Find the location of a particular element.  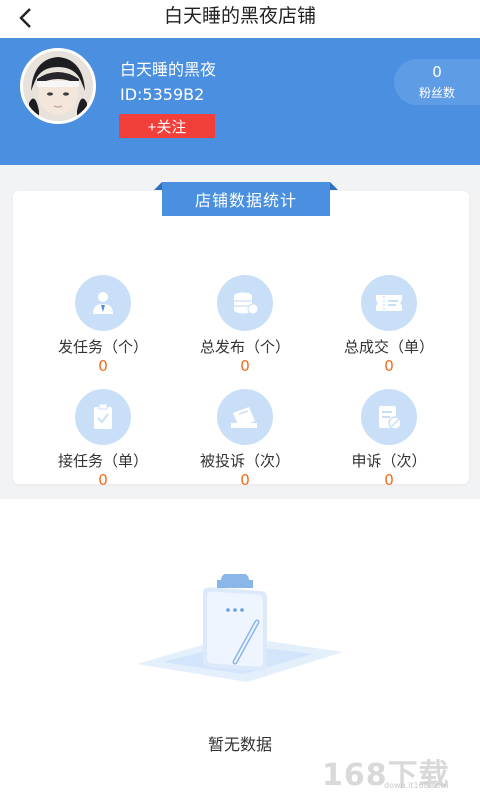

stat-label: 申诉（次） is located at coordinates (389, 461).